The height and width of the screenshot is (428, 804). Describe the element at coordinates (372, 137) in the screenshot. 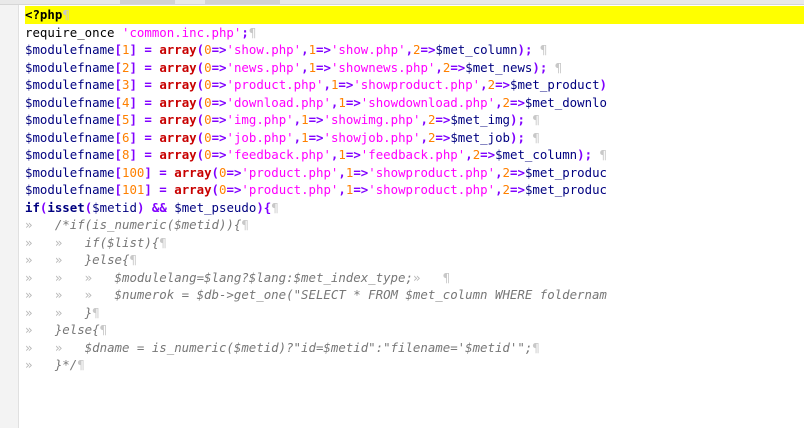

I see `string-literal: 'showjob.php'` at that location.